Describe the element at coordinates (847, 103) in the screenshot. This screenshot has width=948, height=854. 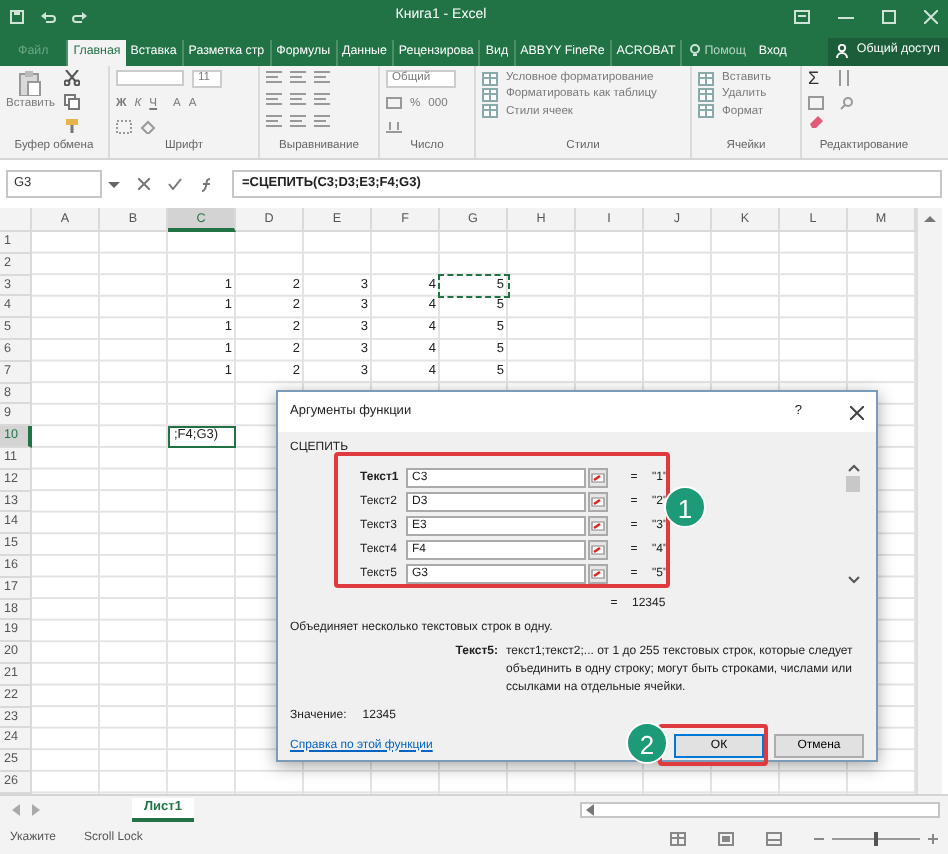
I see `search-icon` at that location.